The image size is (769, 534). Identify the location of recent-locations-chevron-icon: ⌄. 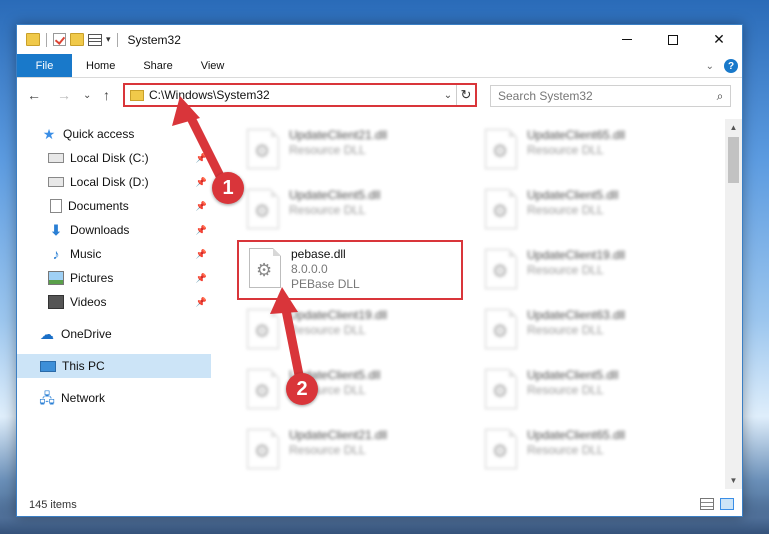
(87, 95).